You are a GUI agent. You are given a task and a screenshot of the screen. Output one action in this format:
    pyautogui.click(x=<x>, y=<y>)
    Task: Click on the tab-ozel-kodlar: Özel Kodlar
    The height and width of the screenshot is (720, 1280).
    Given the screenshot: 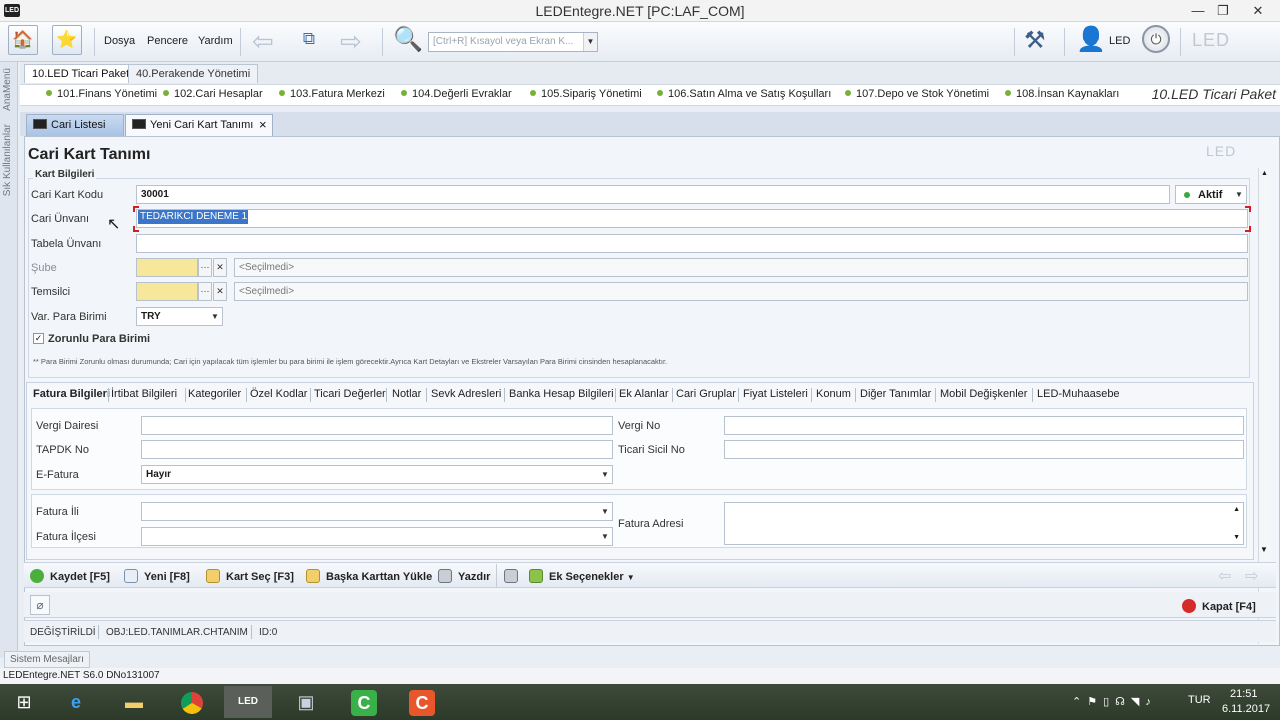 What is the action you would take?
    pyautogui.click(x=278, y=394)
    